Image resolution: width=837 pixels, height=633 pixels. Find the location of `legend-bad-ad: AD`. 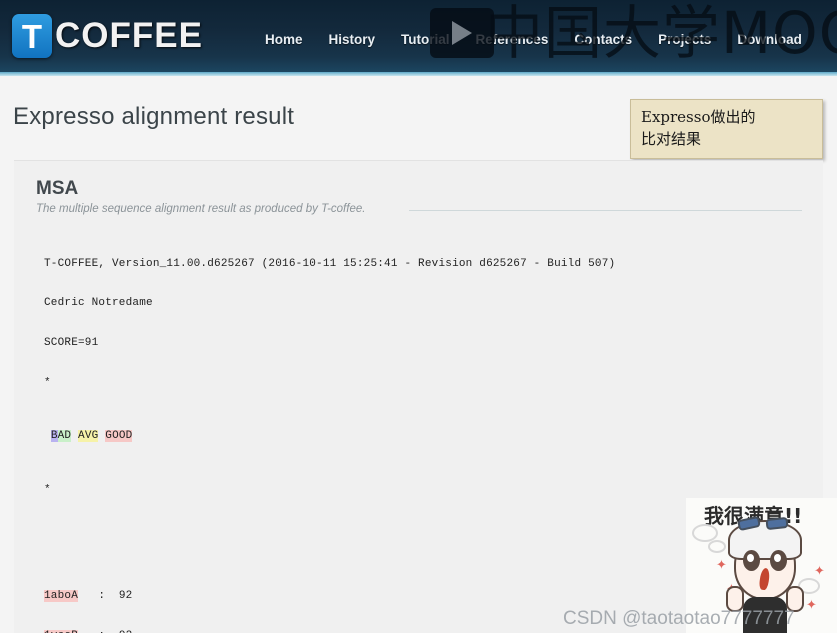

legend-bad-ad: AD is located at coordinates (64, 436).